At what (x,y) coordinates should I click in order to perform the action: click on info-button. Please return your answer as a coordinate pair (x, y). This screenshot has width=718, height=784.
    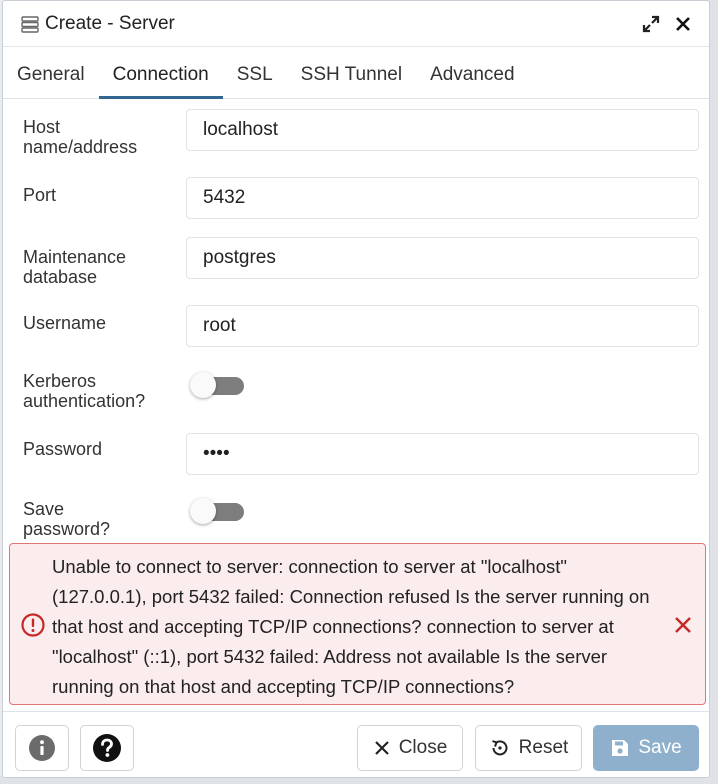
    Looking at the image, I should click on (42, 748).